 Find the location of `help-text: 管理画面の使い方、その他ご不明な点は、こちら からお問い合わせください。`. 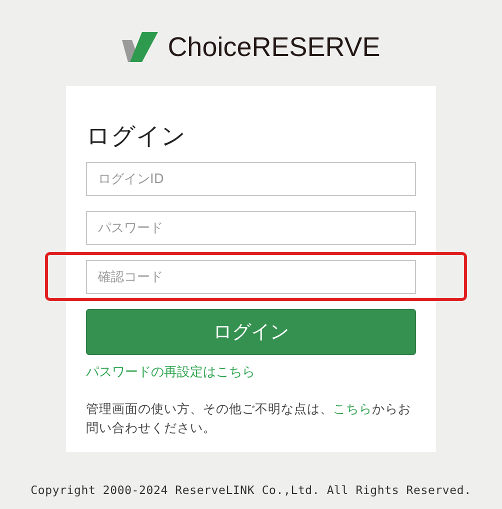

help-text: 管理画面の使い方、その他ご不明な点は、こちら からお問い合わせください。 is located at coordinates (249, 418).